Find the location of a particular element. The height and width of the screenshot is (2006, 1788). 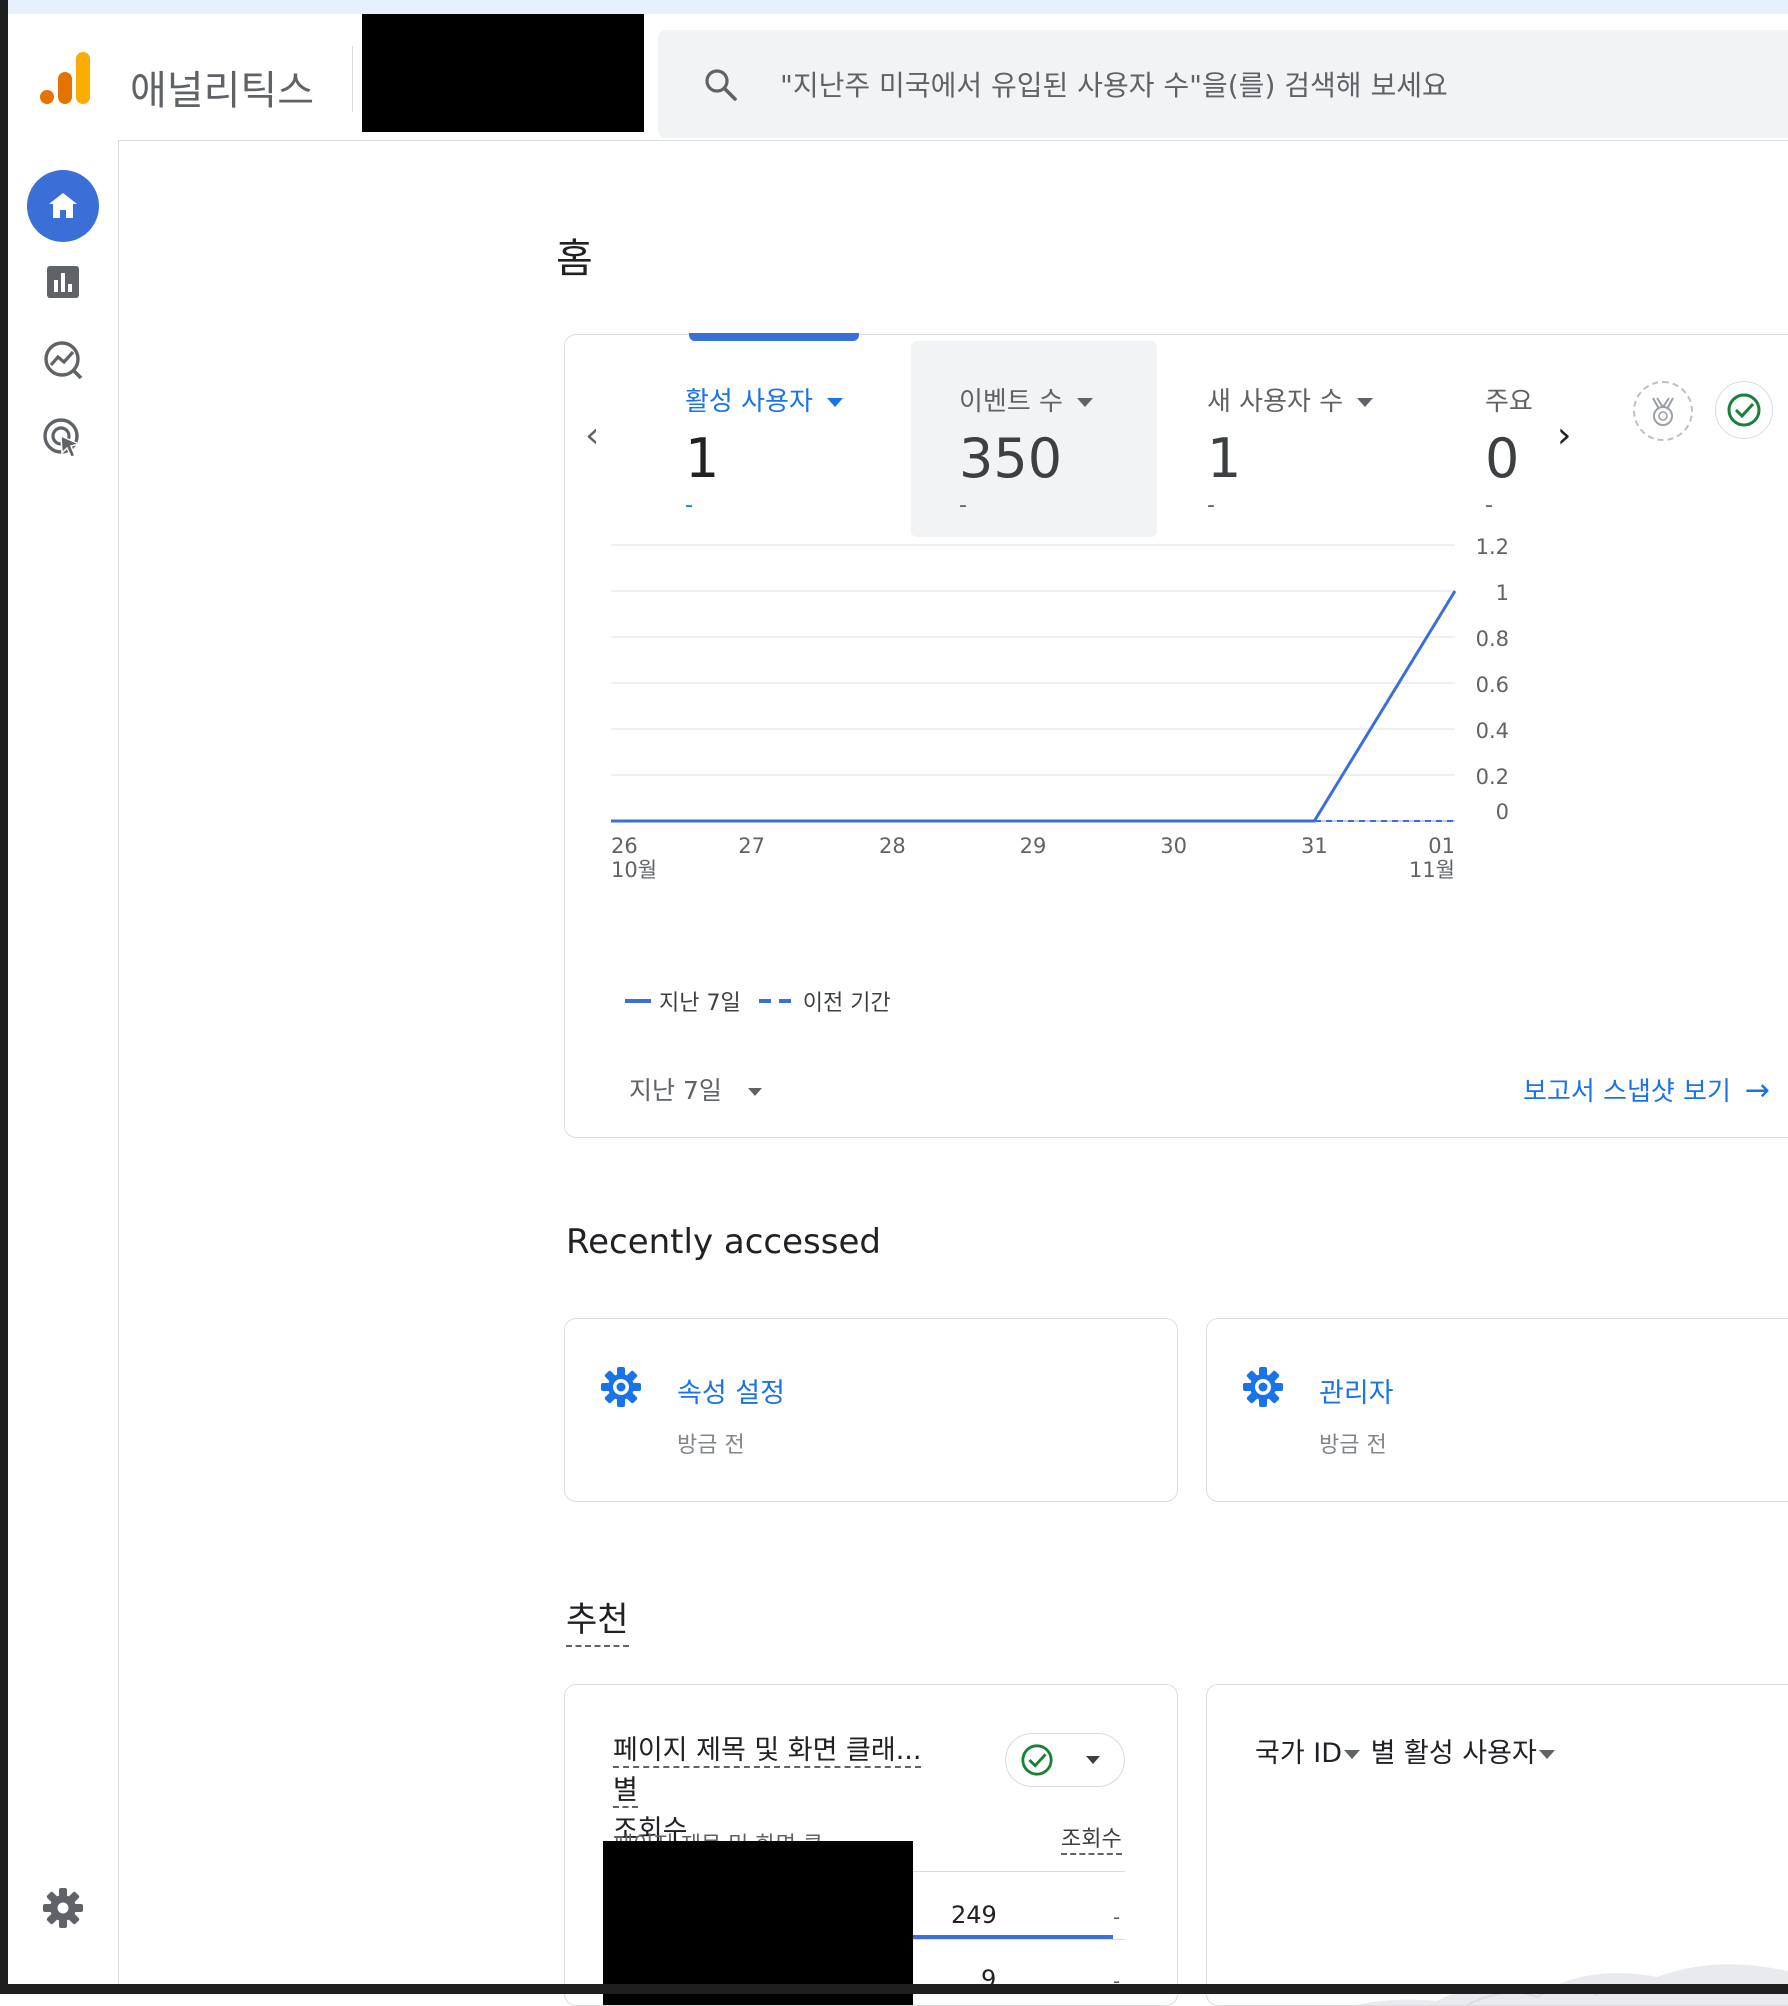

kpi-label: 활성 사용자 is located at coordinates (749, 402).